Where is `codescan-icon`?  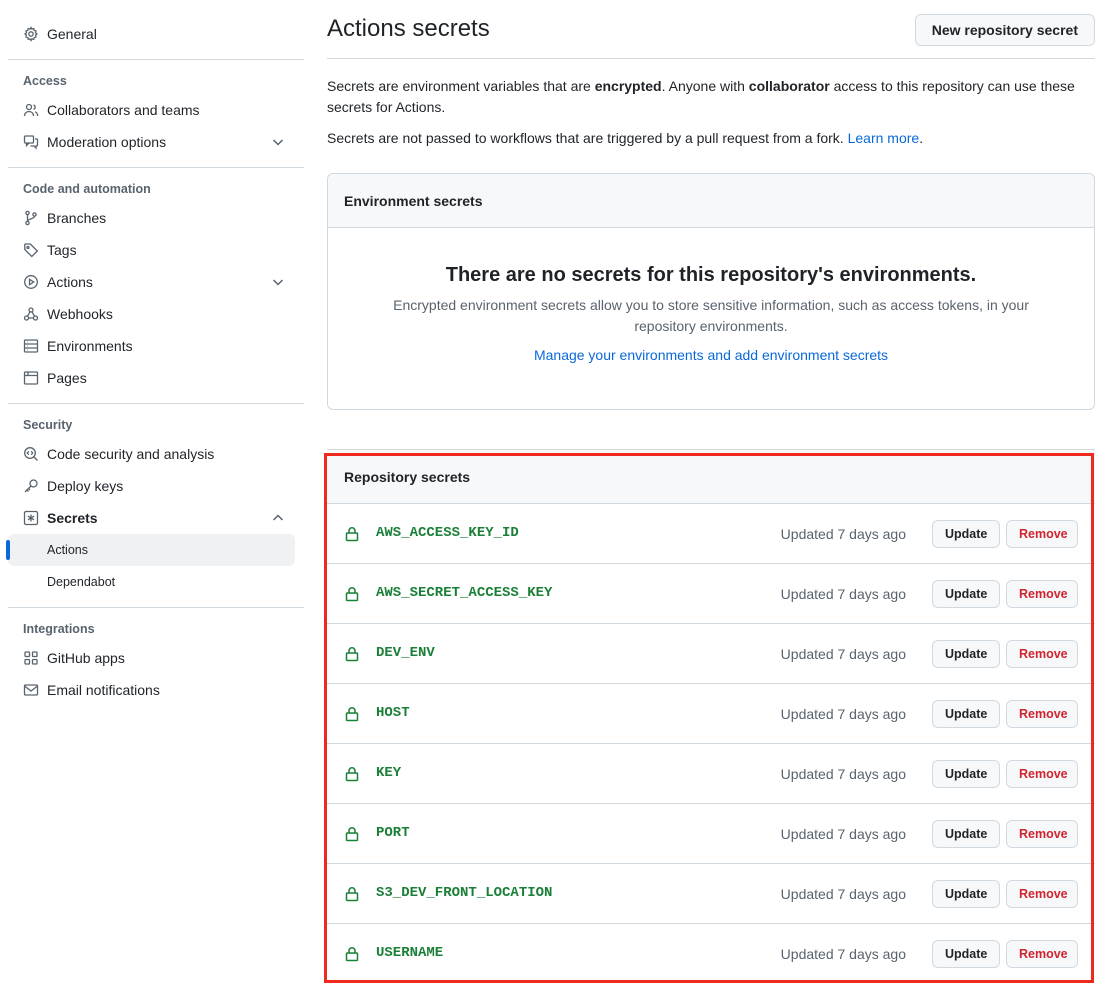
codescan-icon is located at coordinates (31, 454).